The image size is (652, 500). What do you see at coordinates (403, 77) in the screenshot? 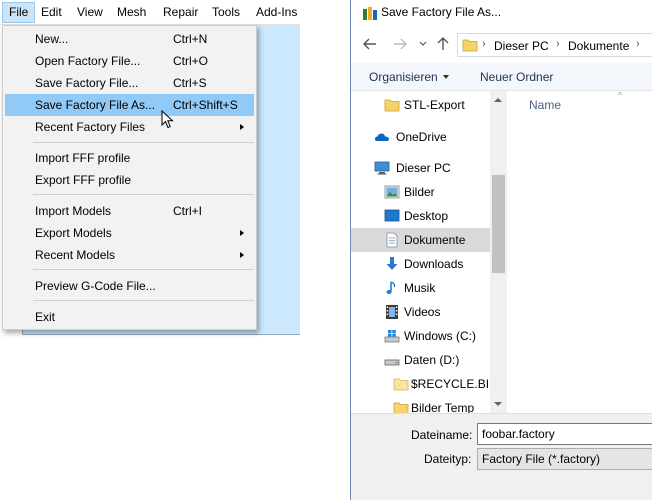
I see `organize-button: Organisieren` at bounding box center [403, 77].